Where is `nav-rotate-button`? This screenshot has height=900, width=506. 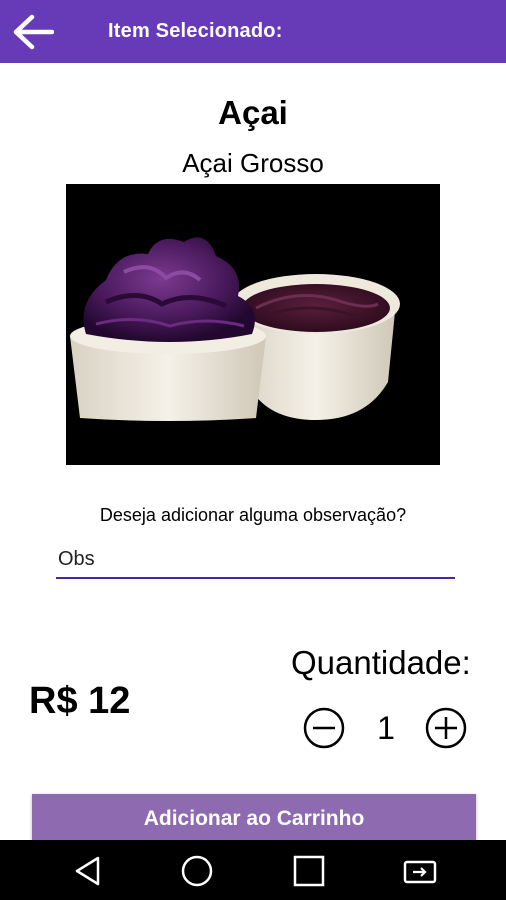 nav-rotate-button is located at coordinates (420, 871).